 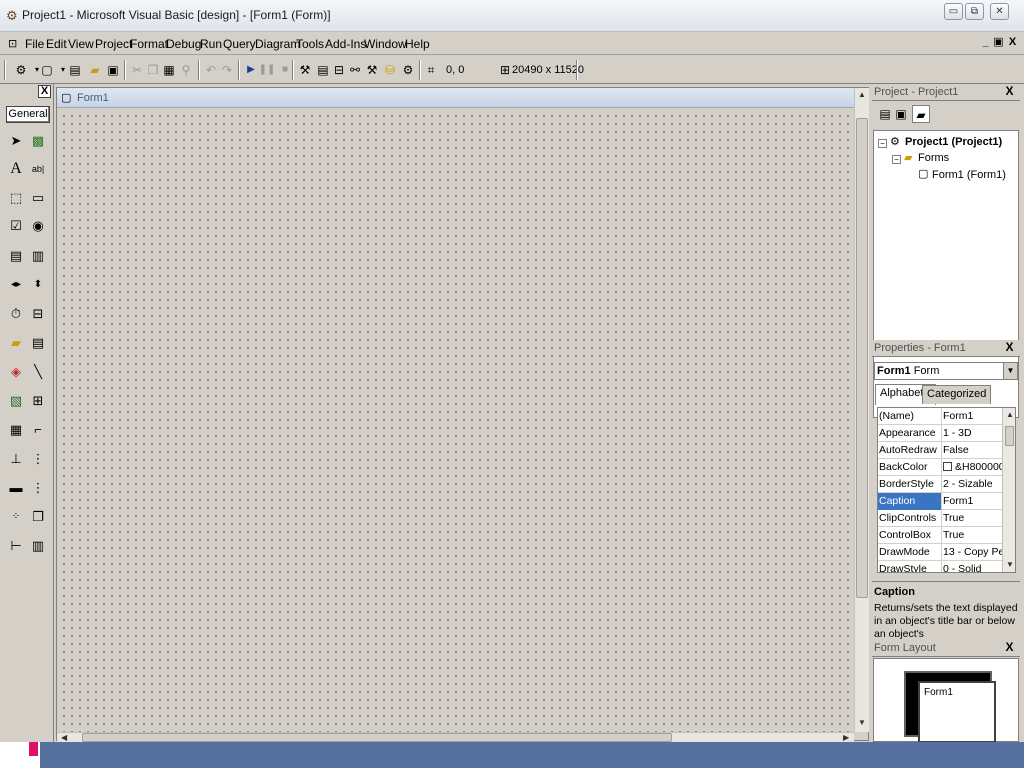 What do you see at coordinates (1008, 490) in the screenshot?
I see `property-grid-scrollbar: ▲ ▼` at bounding box center [1008, 490].